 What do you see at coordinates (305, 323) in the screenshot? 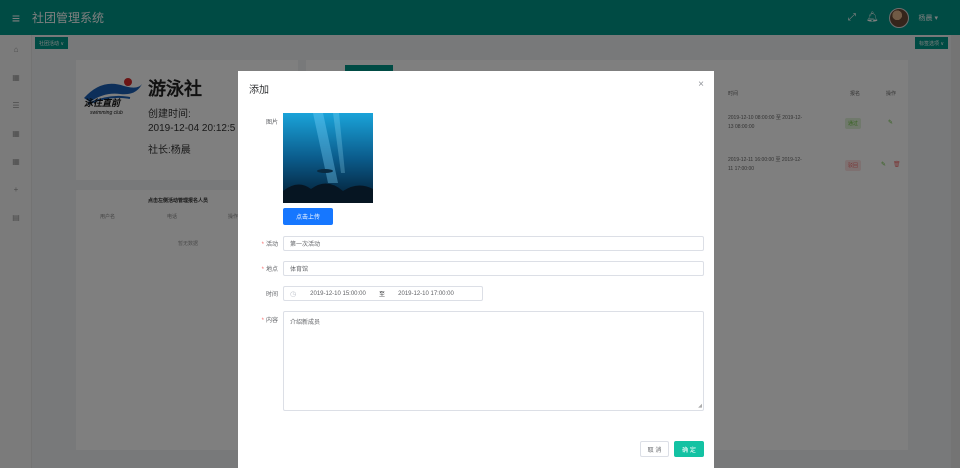
I see `content-text: 介绍新成员` at bounding box center [305, 323].